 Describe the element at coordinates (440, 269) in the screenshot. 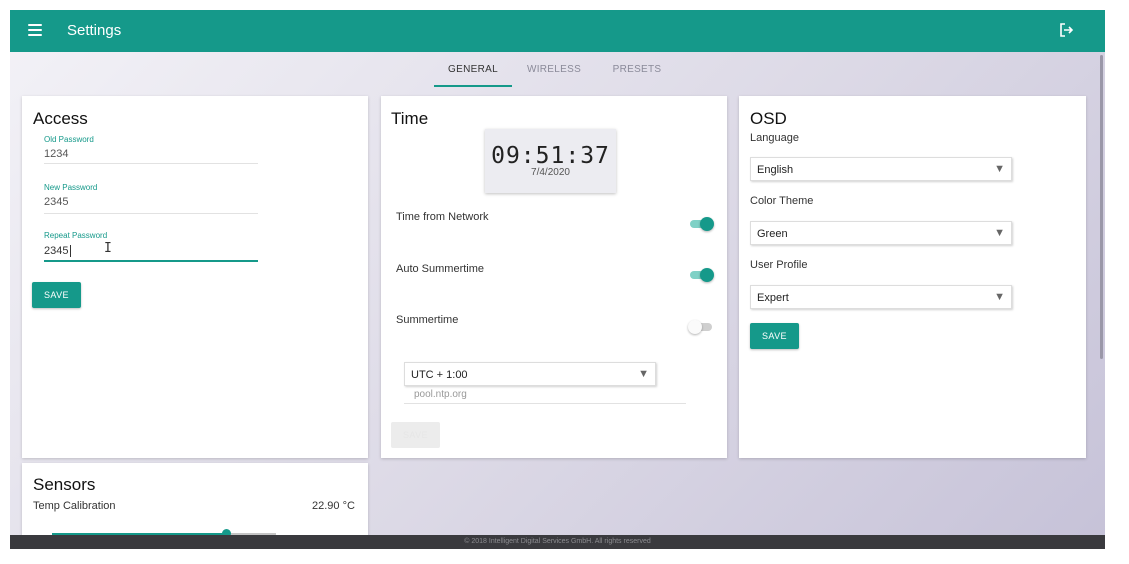

I see `auto-summertime-label: Auto Summertime` at that location.